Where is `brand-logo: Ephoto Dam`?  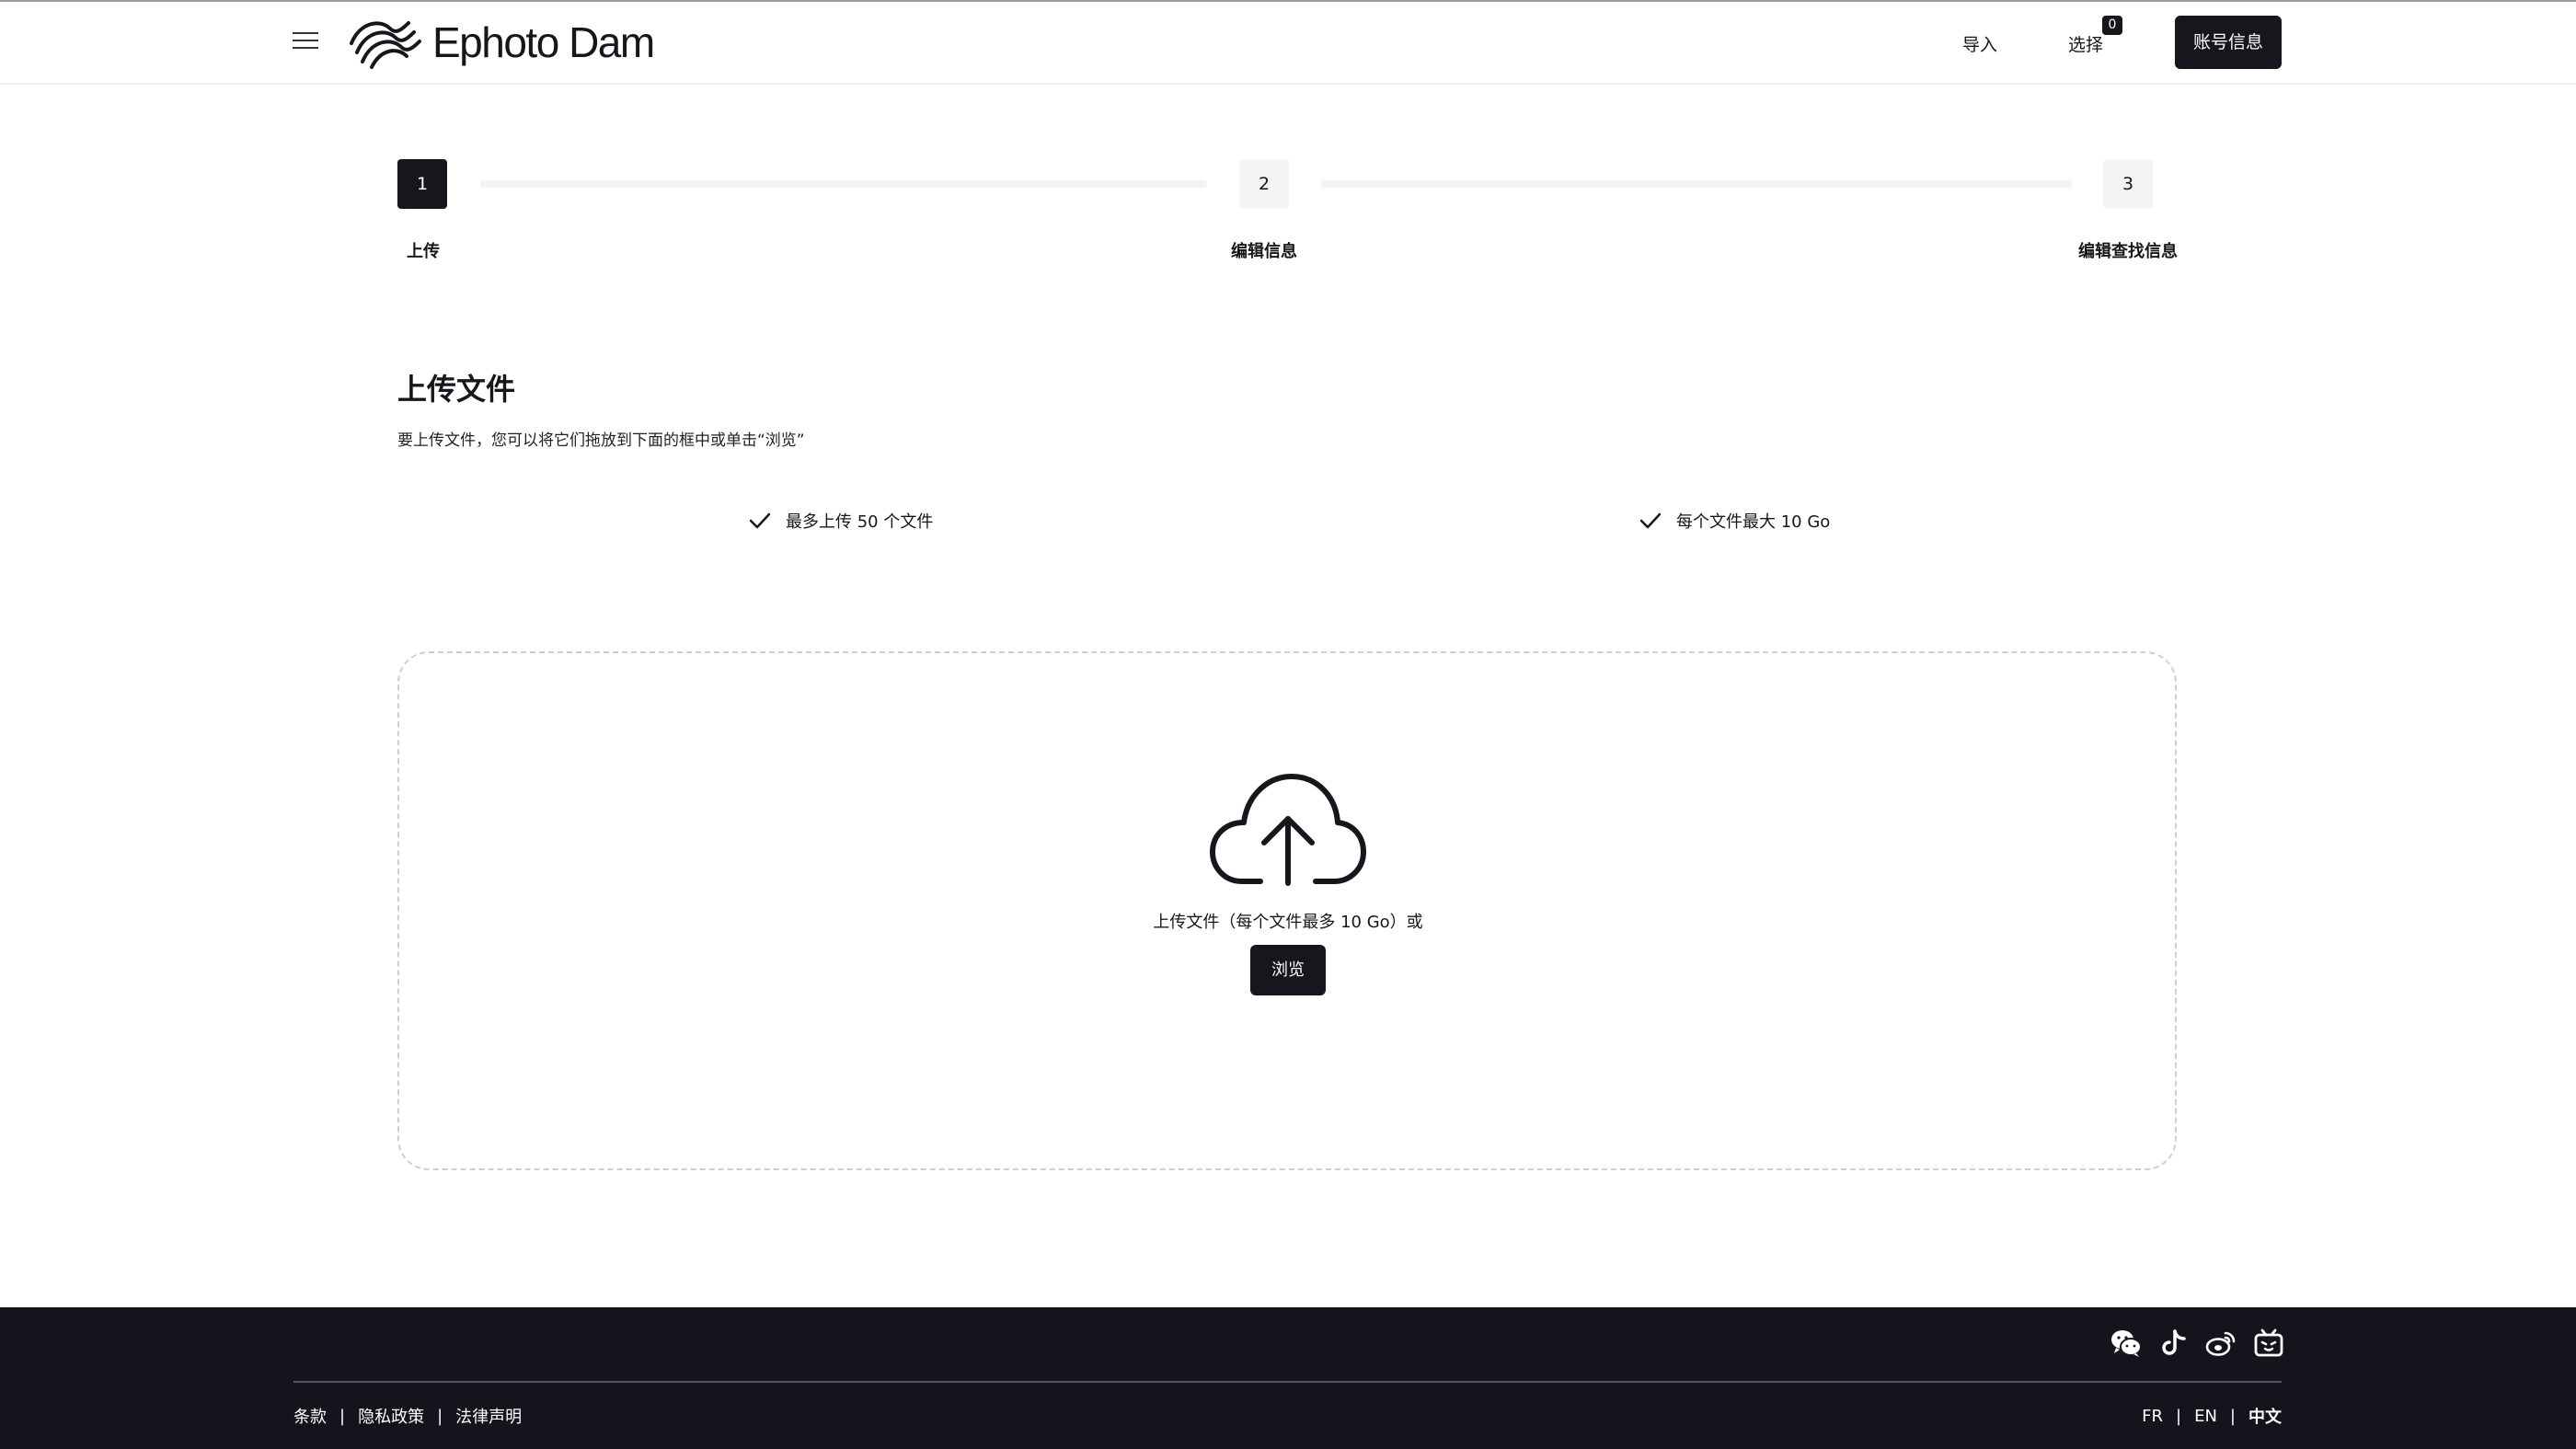 brand-logo: Ephoto Dam is located at coordinates (501, 42).